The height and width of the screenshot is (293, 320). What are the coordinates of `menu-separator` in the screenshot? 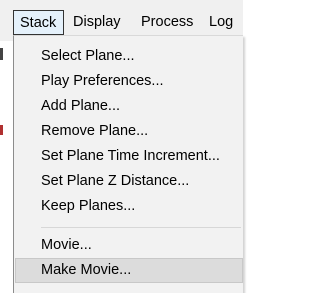 It's located at (141, 227).